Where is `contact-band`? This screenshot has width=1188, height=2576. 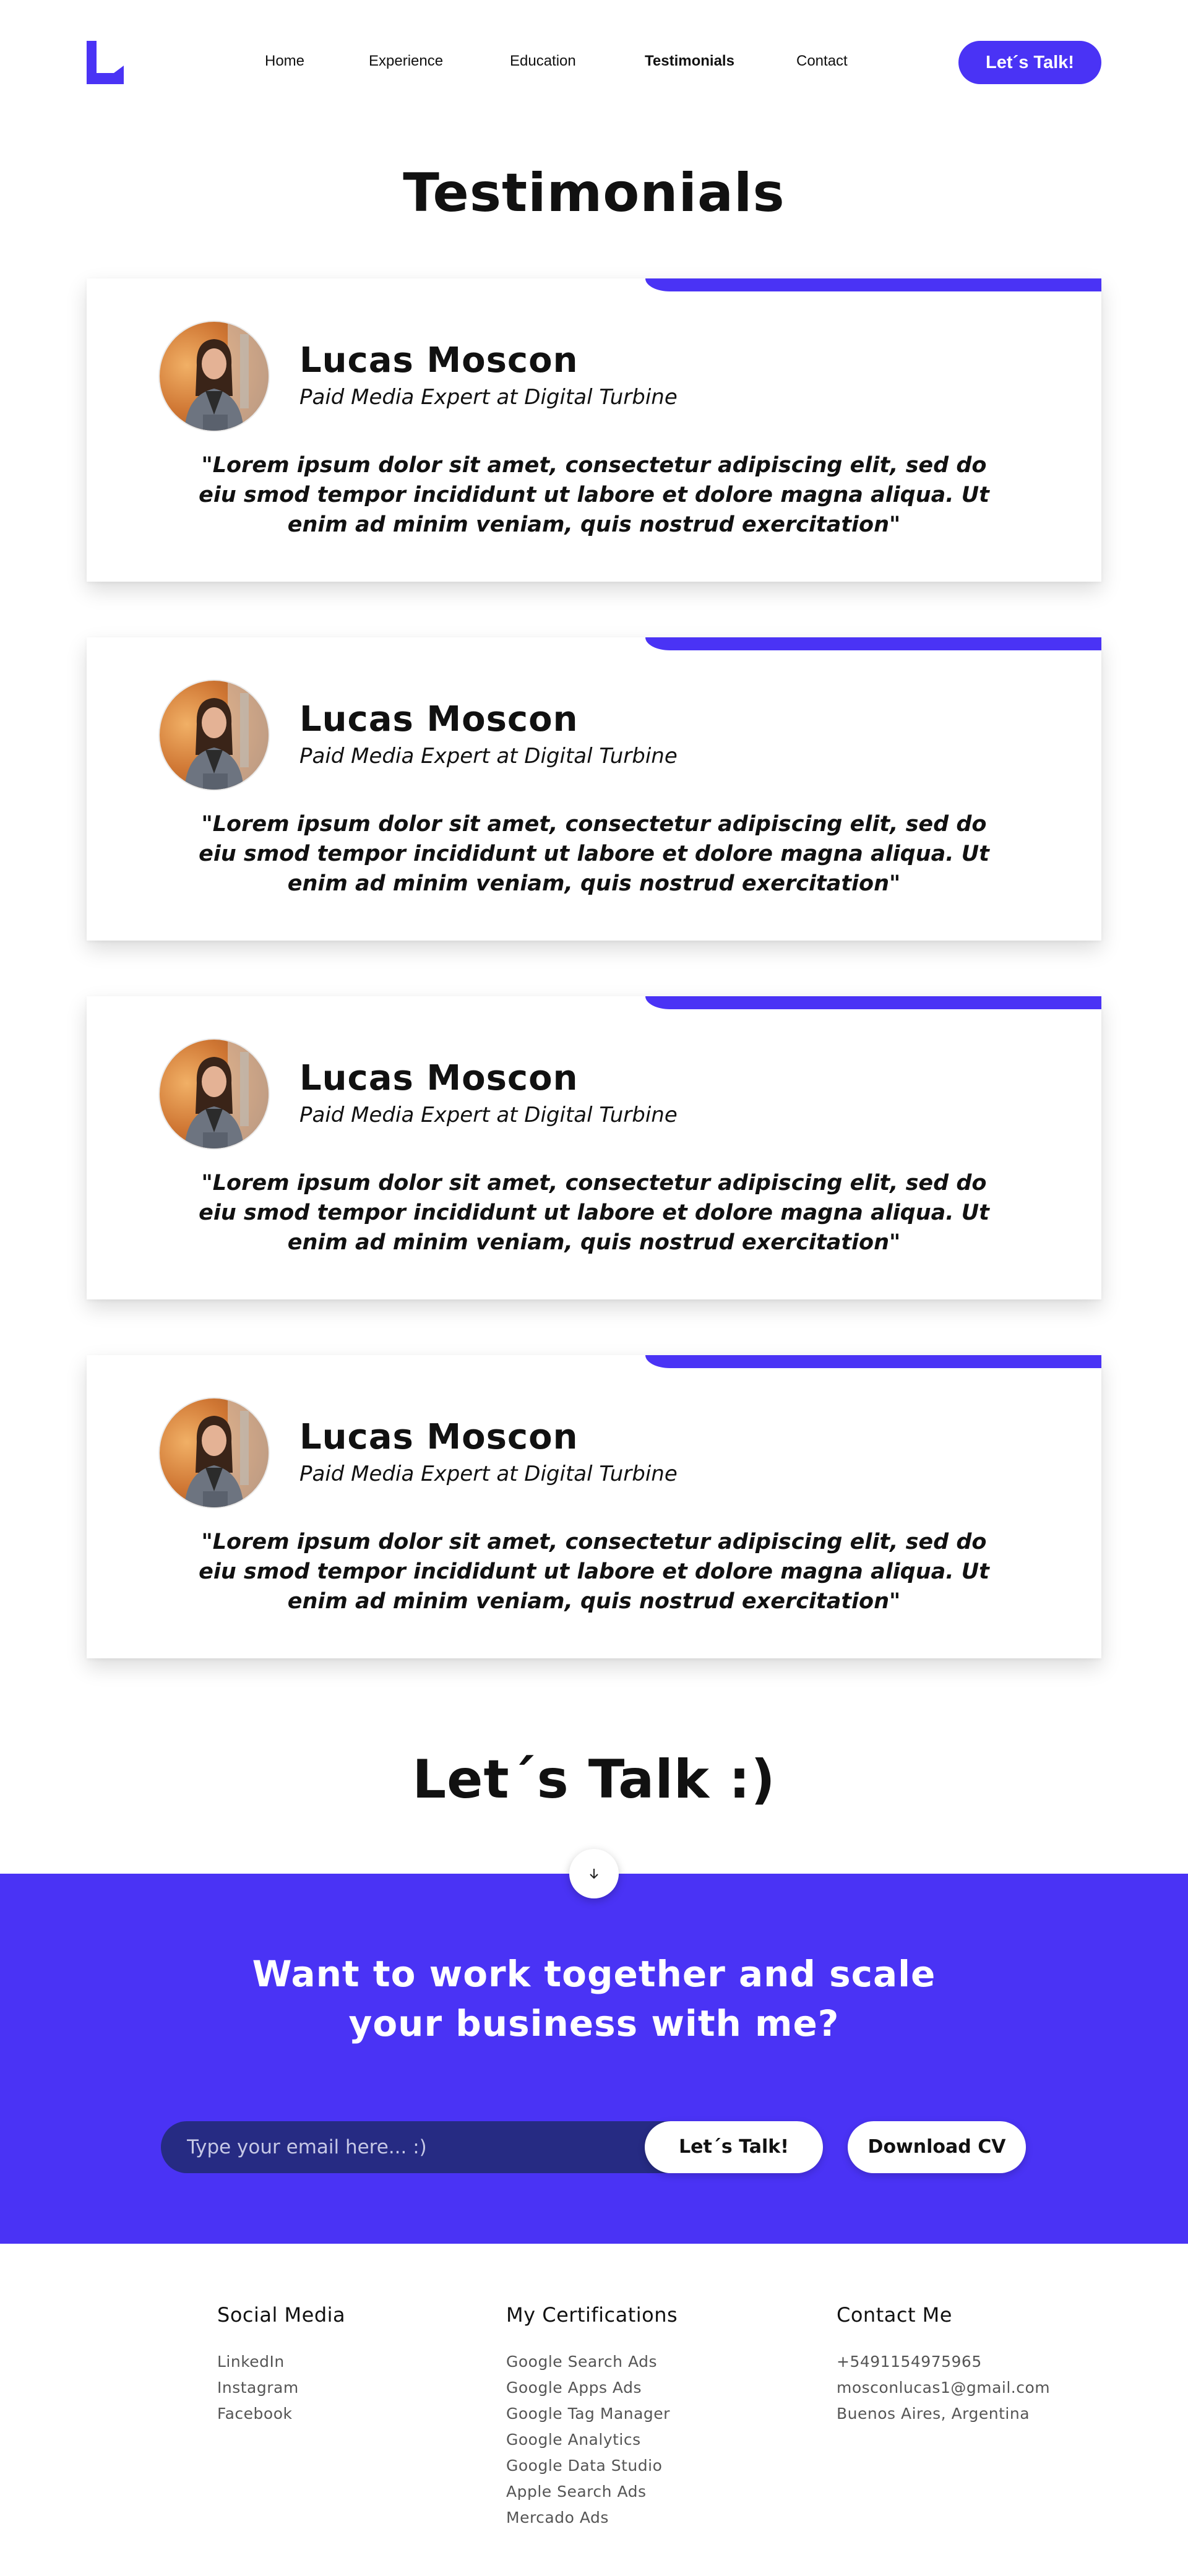 contact-band is located at coordinates (594, 2059).